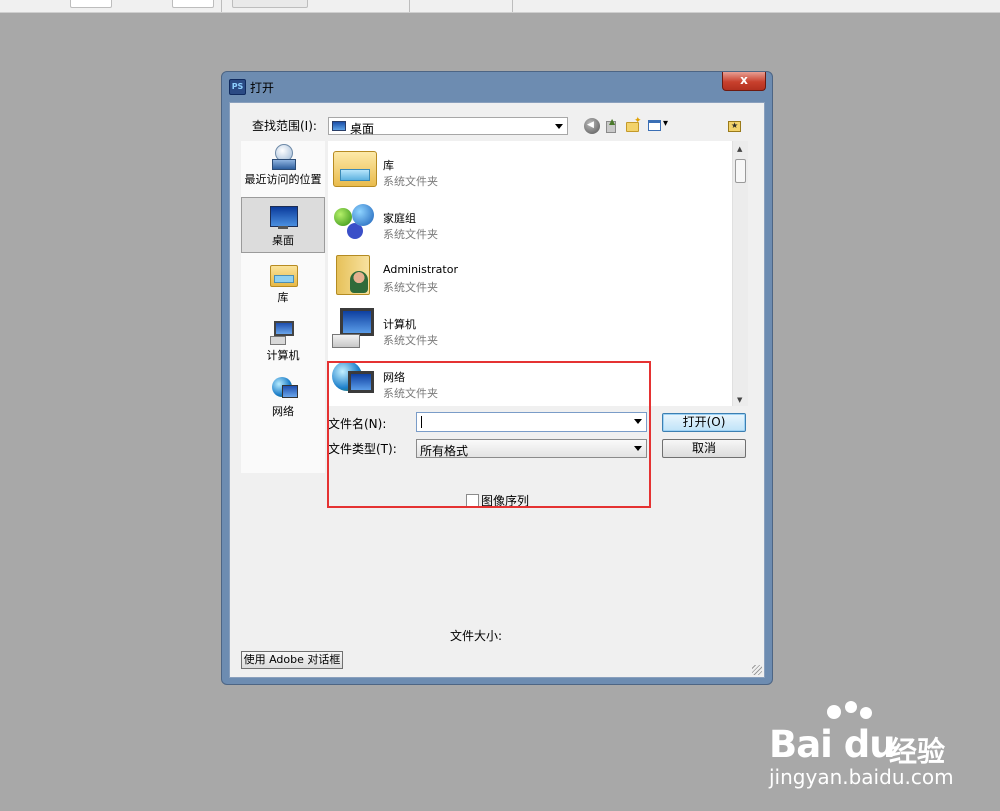 The width and height of the screenshot is (1000, 811). I want to click on dropdown-arrow-icon, so click(559, 126).